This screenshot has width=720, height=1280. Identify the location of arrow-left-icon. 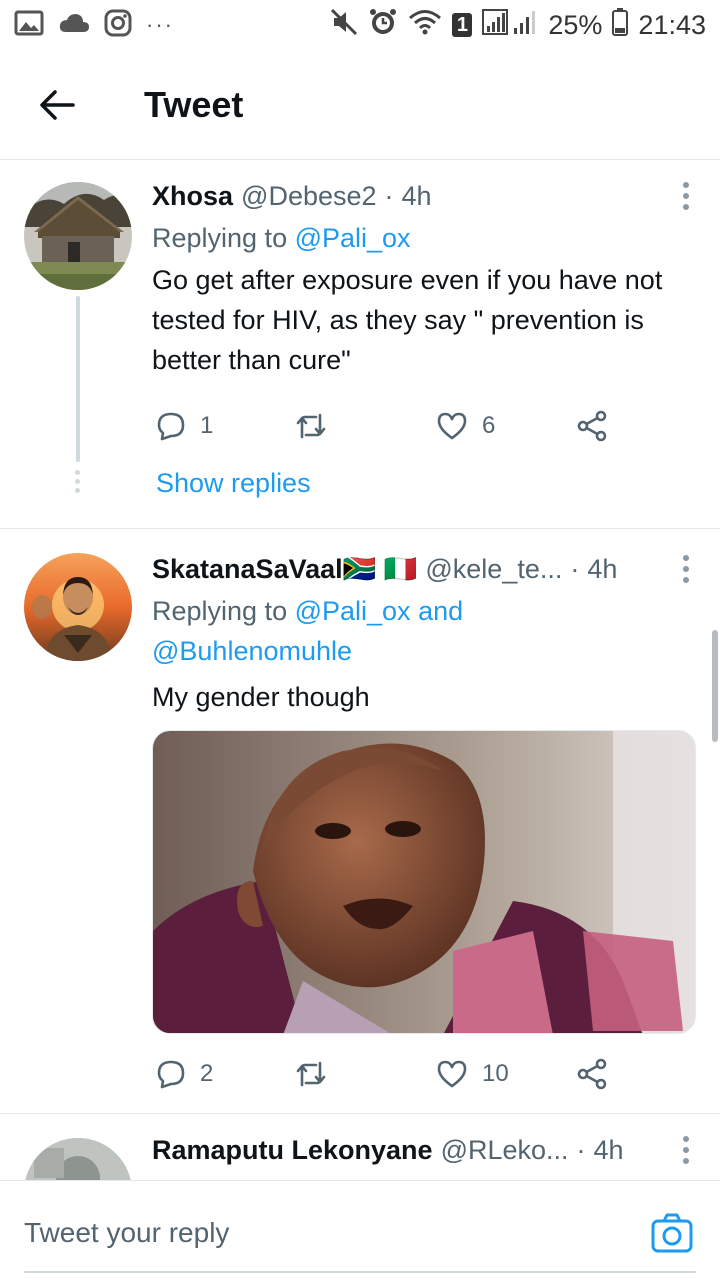
(57, 104).